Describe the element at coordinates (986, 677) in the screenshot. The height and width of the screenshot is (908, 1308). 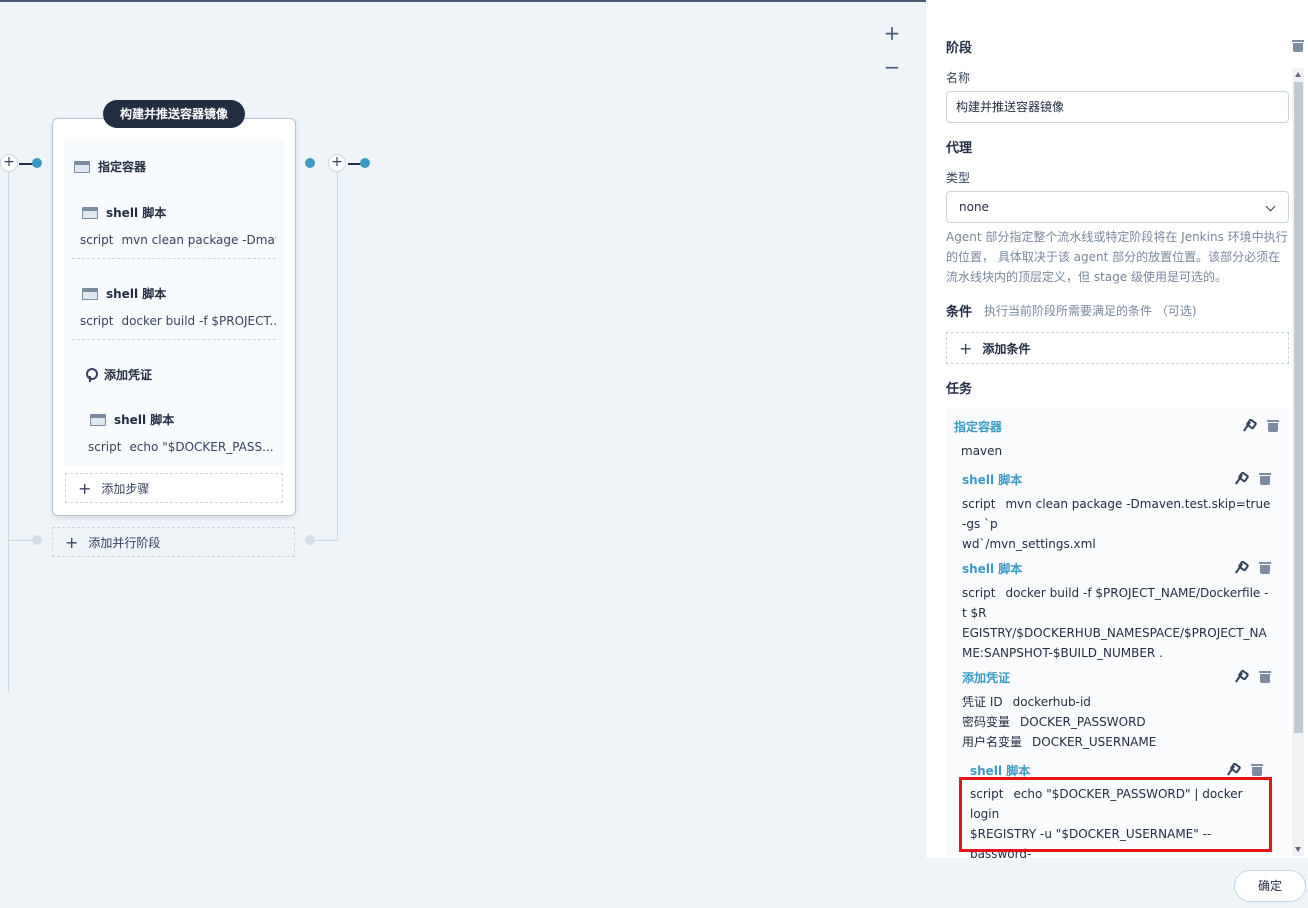
I see `task-credential-title: 添加凭证` at that location.